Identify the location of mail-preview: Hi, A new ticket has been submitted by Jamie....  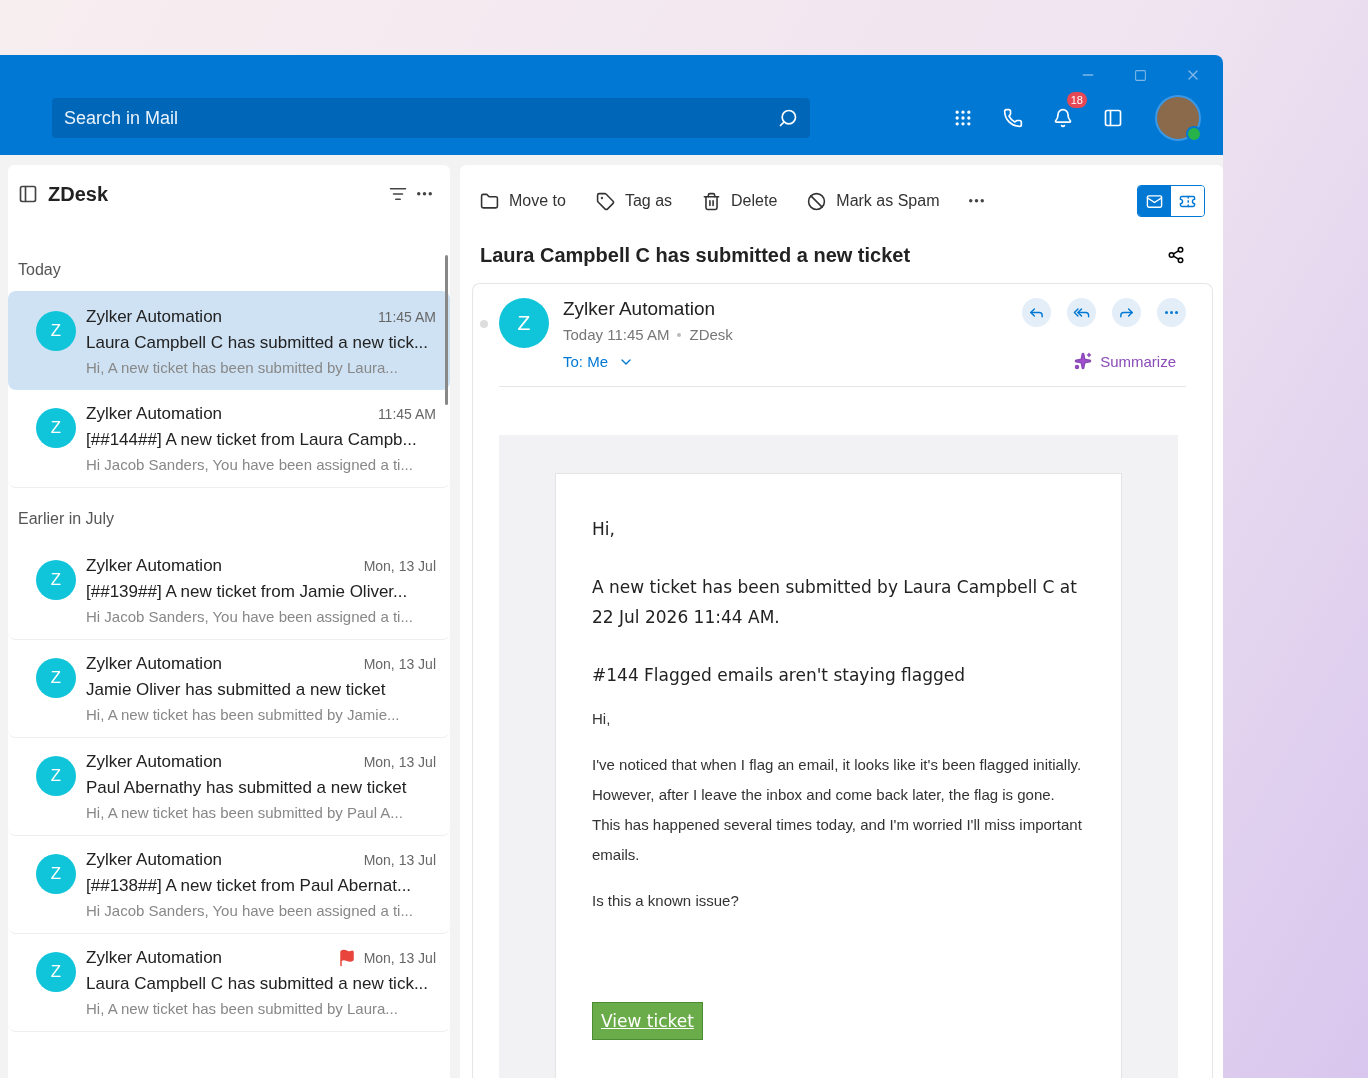
(243, 714).